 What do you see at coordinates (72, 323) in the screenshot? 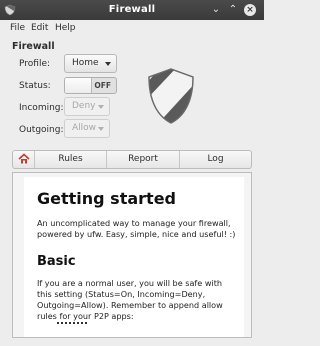
I see `truncated-list-hint` at bounding box center [72, 323].